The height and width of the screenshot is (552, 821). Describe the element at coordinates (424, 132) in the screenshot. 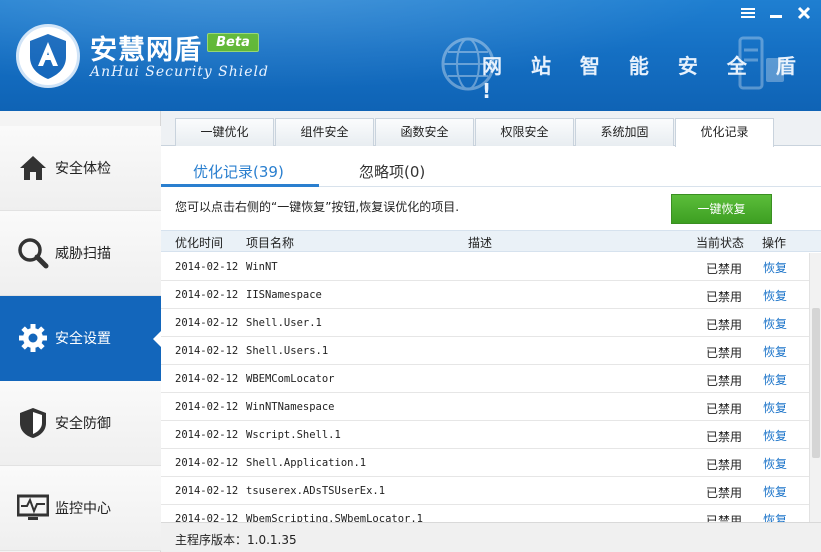

I see `tab-function-security: 函数安全` at that location.